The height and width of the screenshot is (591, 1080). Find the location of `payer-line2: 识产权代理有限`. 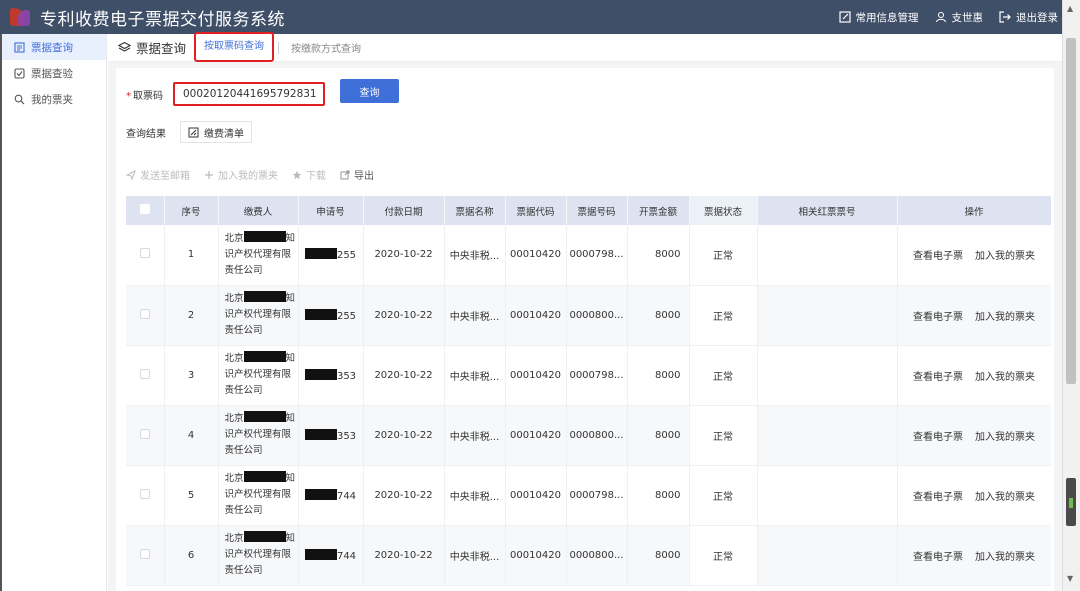

payer-line2: 识产权代理有限 is located at coordinates (258, 314).